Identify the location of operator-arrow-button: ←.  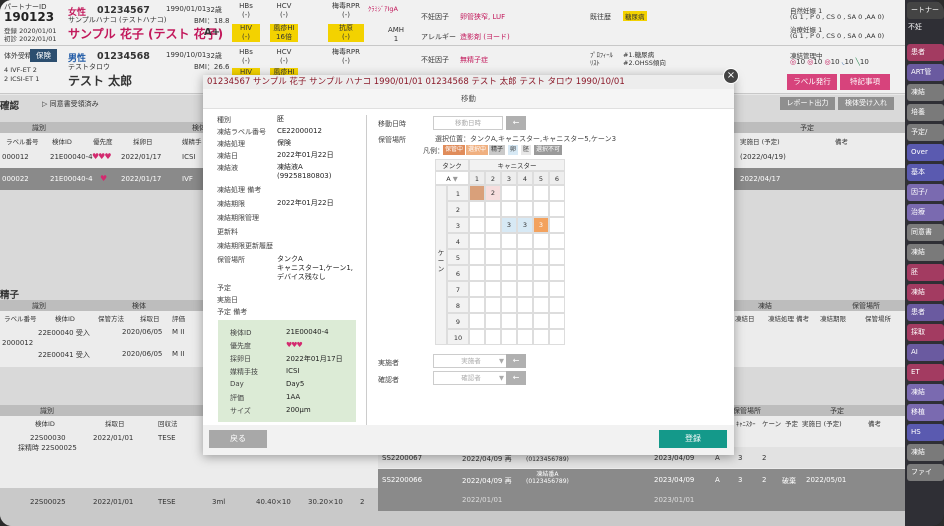
(516, 361).